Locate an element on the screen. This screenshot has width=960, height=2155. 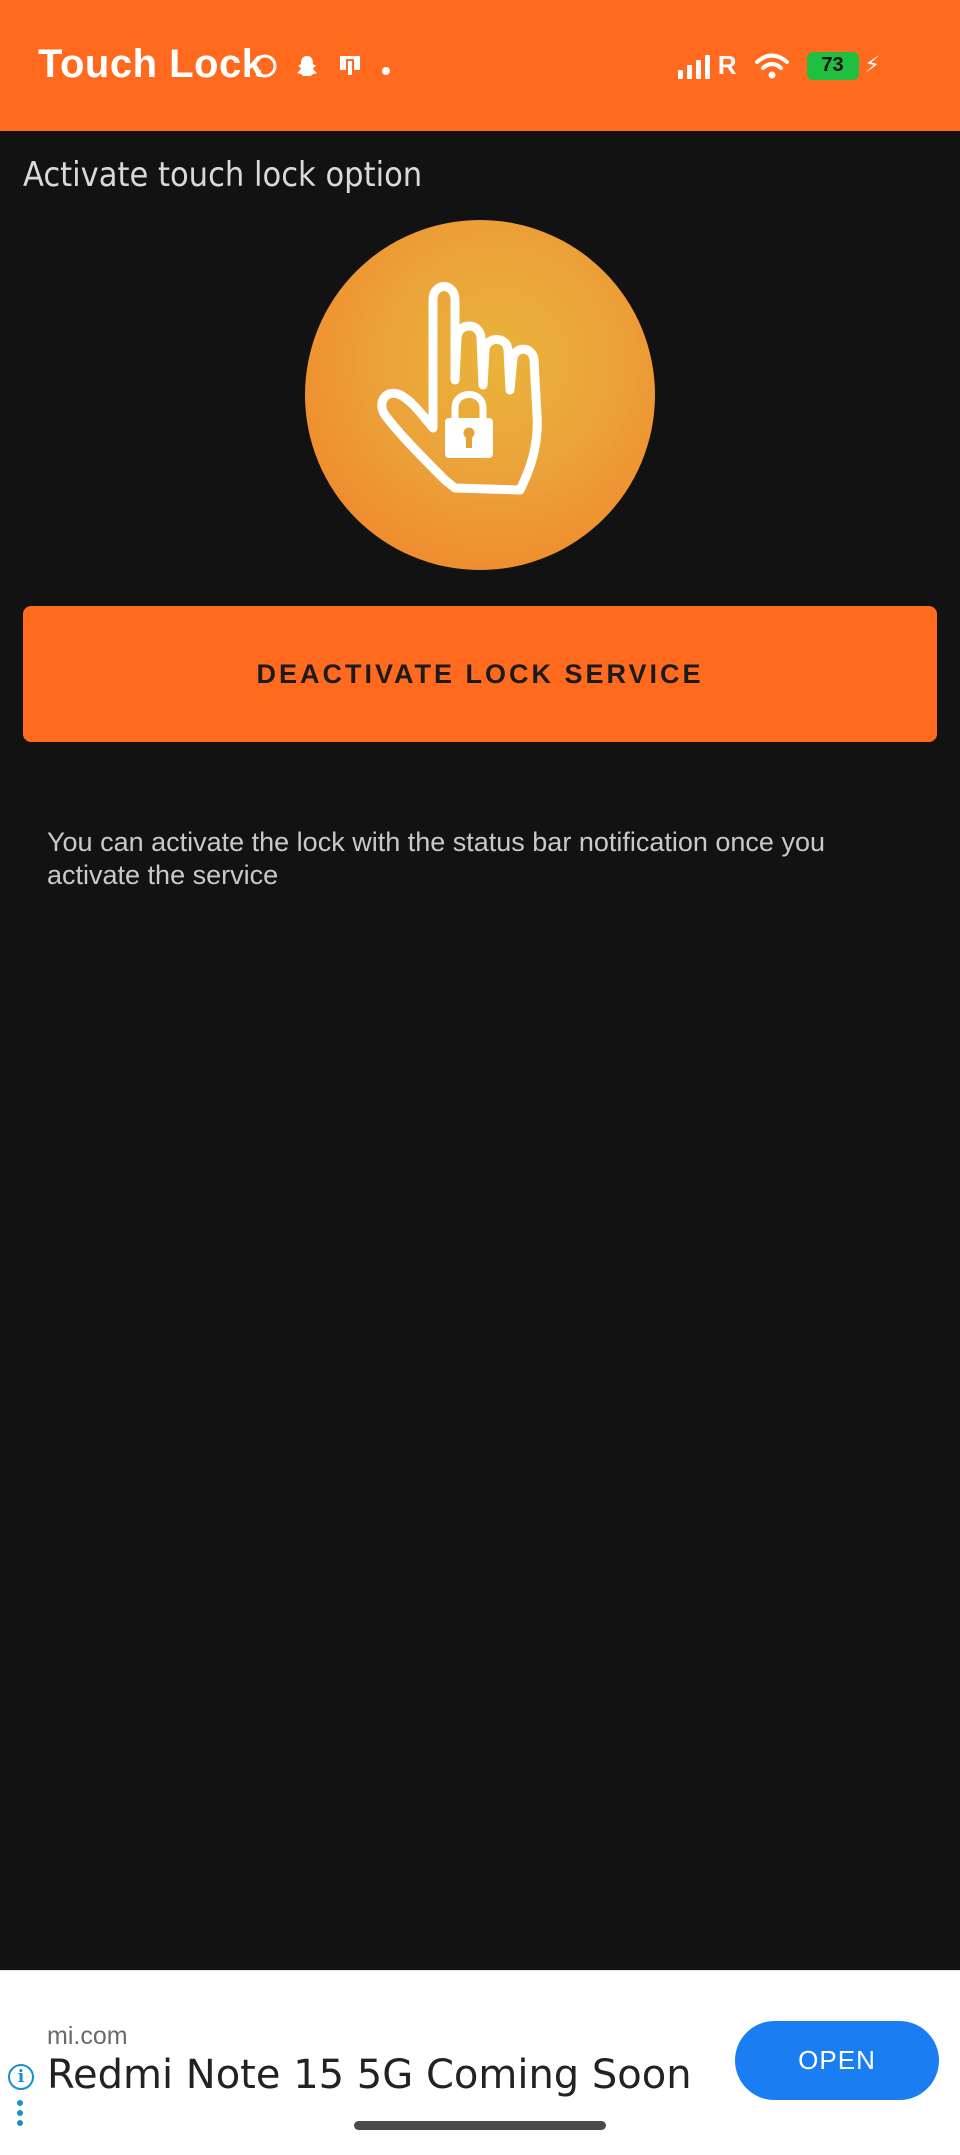
ad-menu-icon is located at coordinates (20, 2113).